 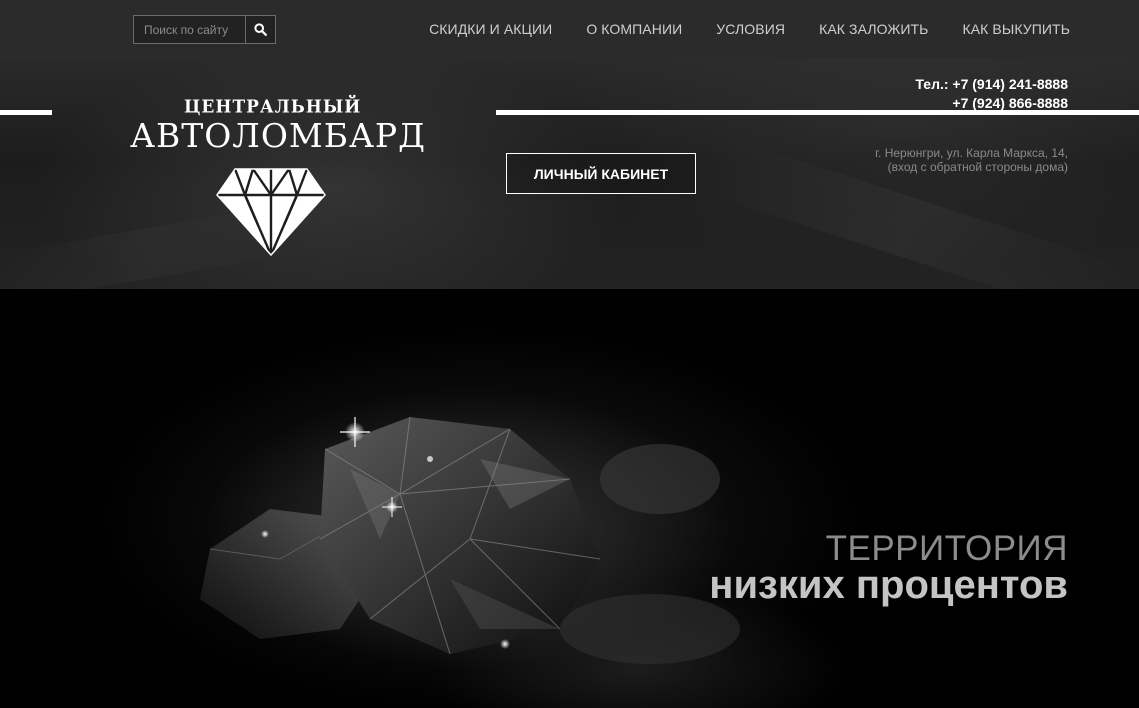 I want to click on search-input, so click(x=189, y=29).